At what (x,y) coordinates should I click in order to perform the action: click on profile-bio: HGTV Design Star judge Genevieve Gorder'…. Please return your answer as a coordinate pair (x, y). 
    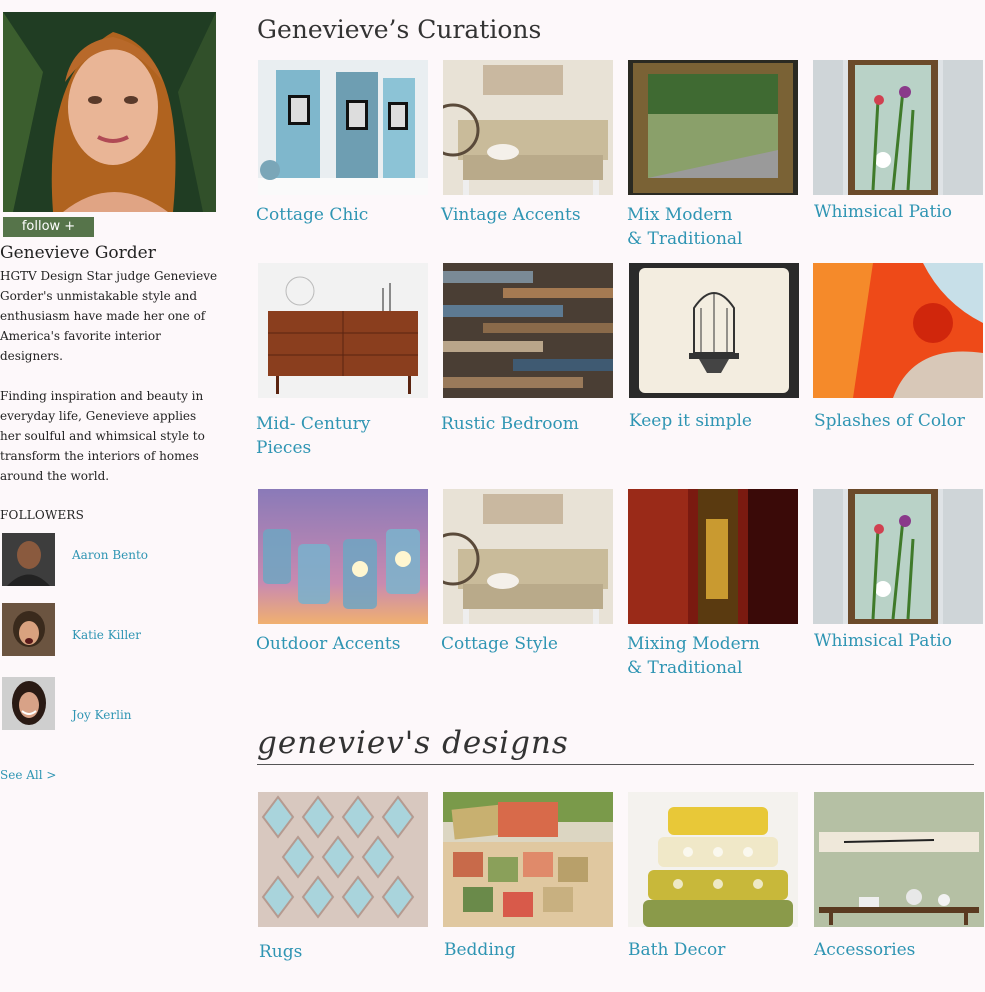
    Looking at the image, I should click on (110, 386).